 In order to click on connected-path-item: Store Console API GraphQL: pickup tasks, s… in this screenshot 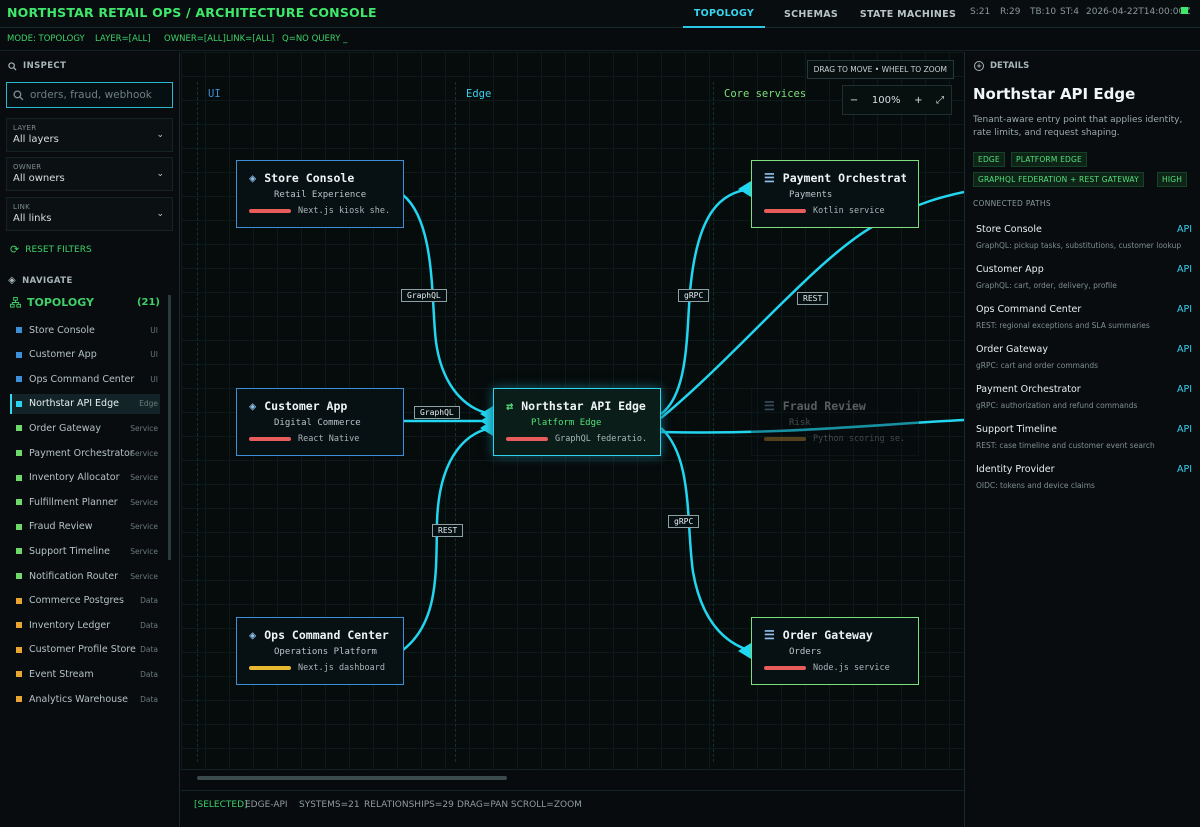, I will do `click(1082, 241)`.